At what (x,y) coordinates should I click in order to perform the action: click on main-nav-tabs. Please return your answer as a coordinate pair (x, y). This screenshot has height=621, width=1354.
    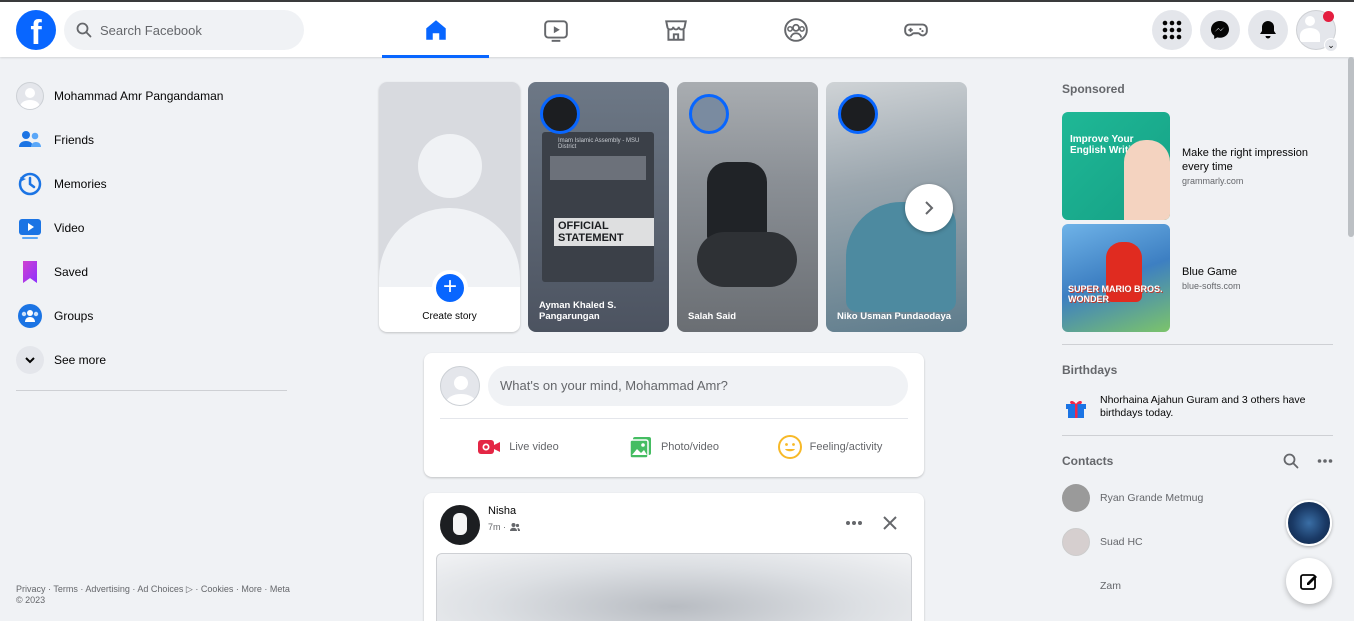
    Looking at the image, I should click on (682, 30).